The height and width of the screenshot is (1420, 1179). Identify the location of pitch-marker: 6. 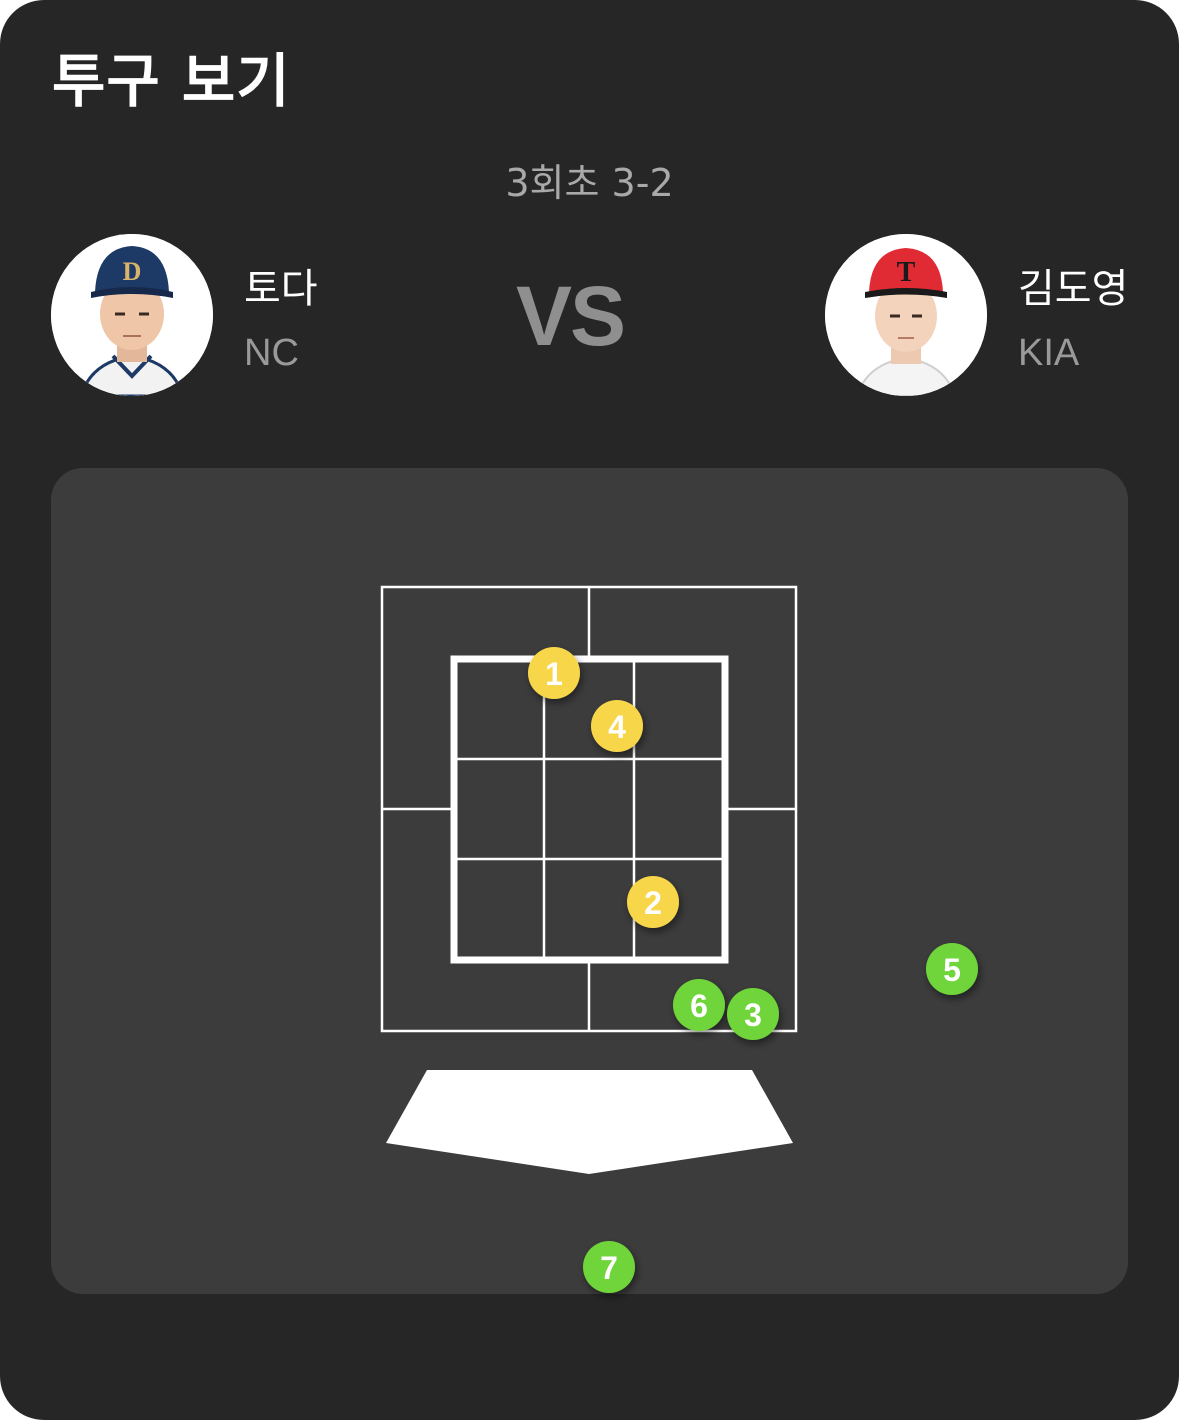
(699, 1005).